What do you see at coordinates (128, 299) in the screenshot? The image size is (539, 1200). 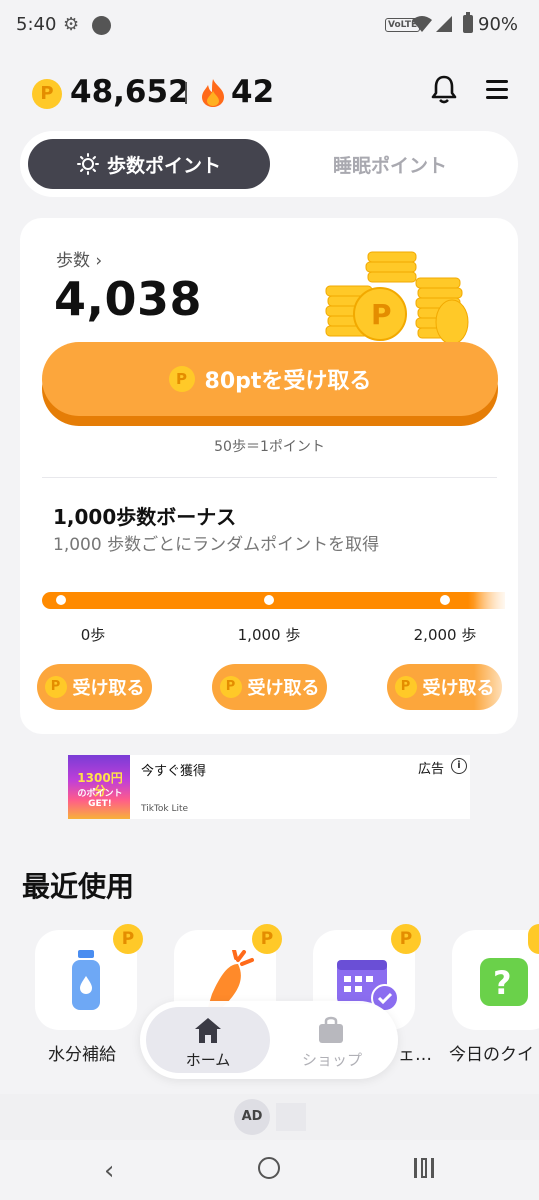 I see `step-count: 4,038` at bounding box center [128, 299].